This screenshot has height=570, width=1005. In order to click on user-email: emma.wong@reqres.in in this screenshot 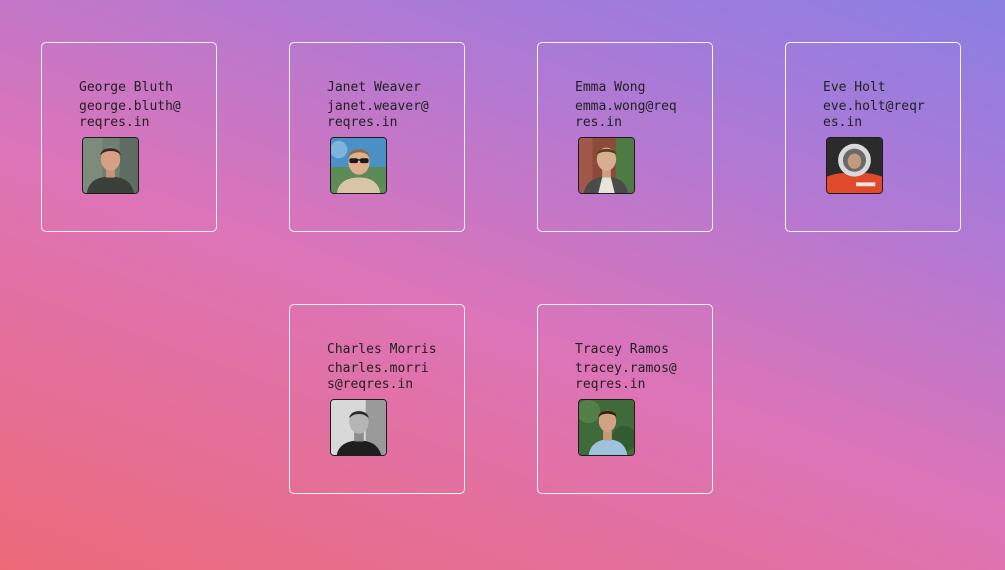, I will do `click(626, 114)`.